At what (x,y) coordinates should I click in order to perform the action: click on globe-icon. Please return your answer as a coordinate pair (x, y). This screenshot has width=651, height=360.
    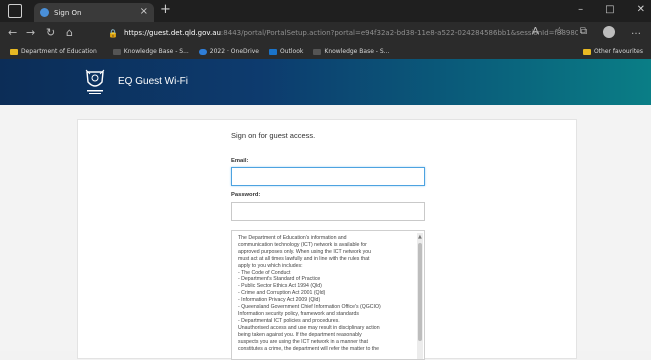
    Looking at the image, I should click on (44, 12).